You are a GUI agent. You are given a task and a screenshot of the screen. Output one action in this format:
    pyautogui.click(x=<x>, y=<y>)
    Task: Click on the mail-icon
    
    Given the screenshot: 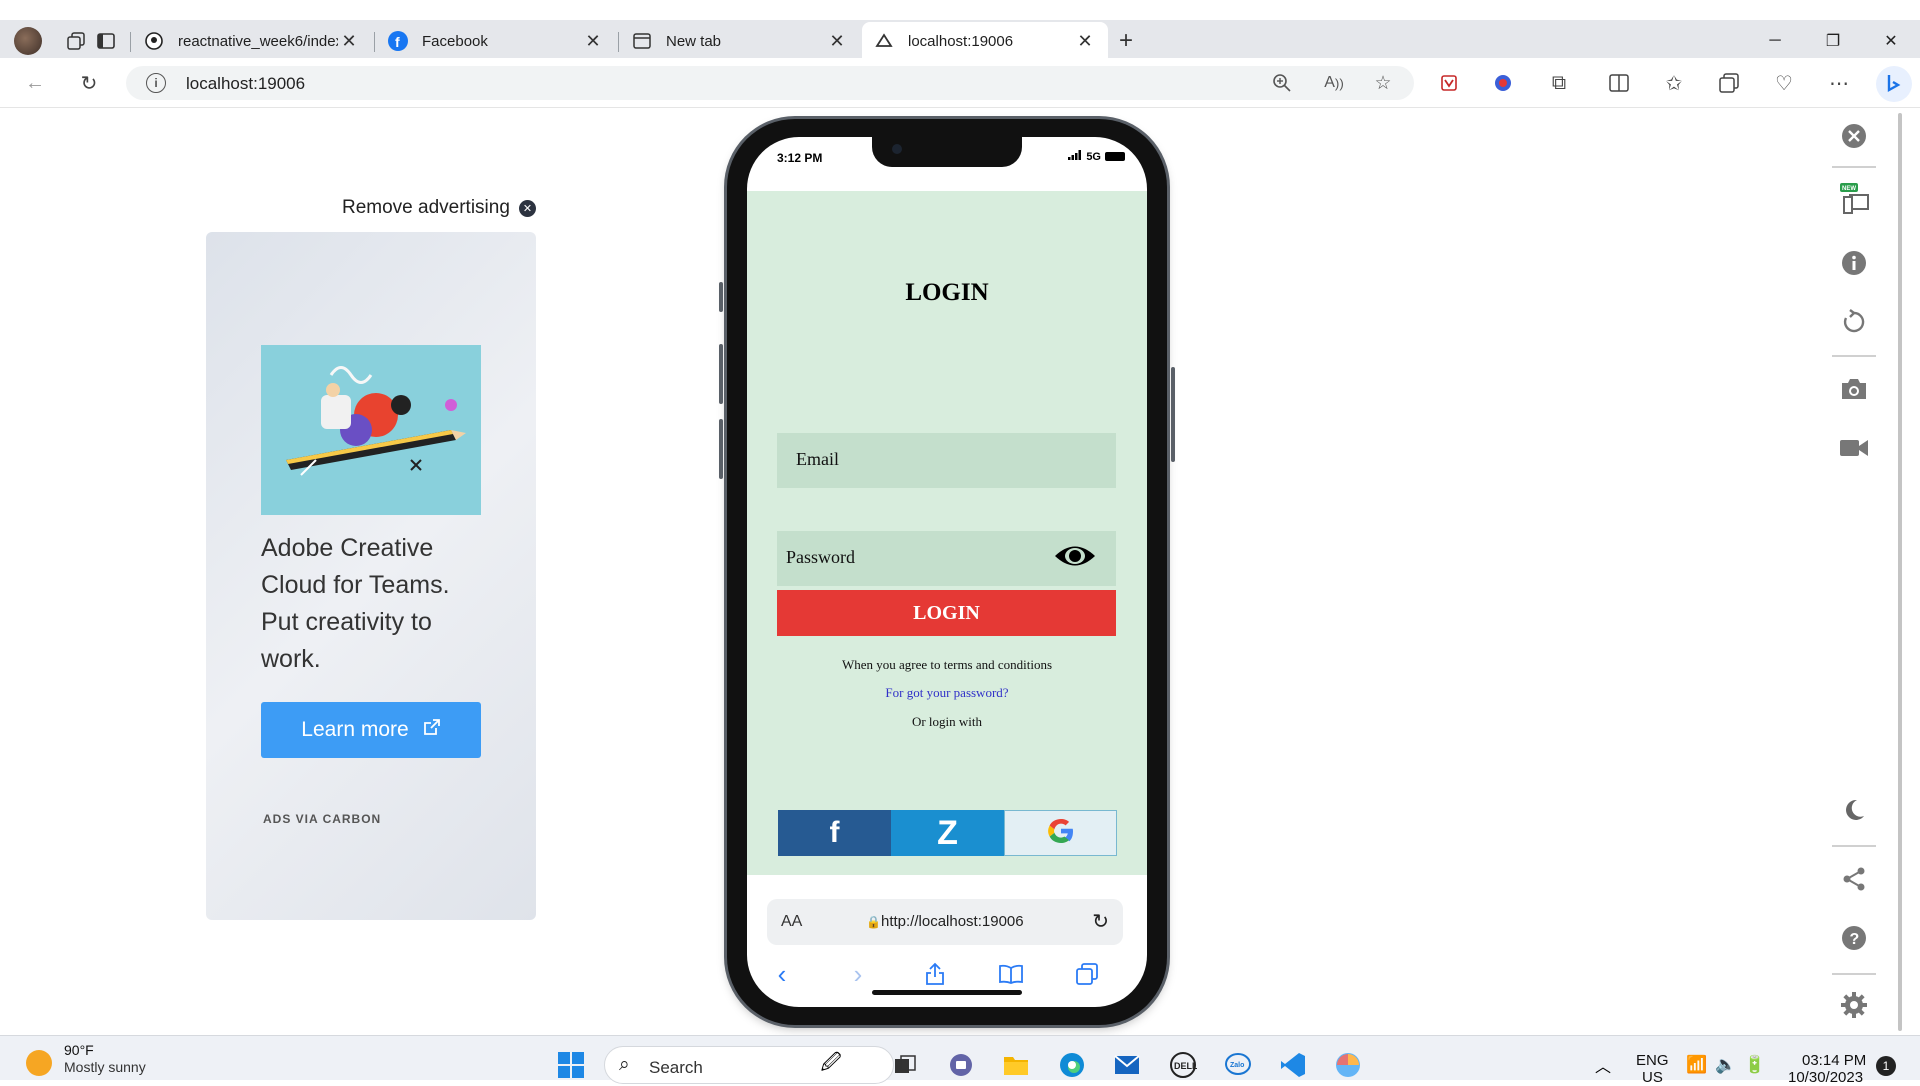 What is the action you would take?
    pyautogui.click(x=1127, y=1065)
    